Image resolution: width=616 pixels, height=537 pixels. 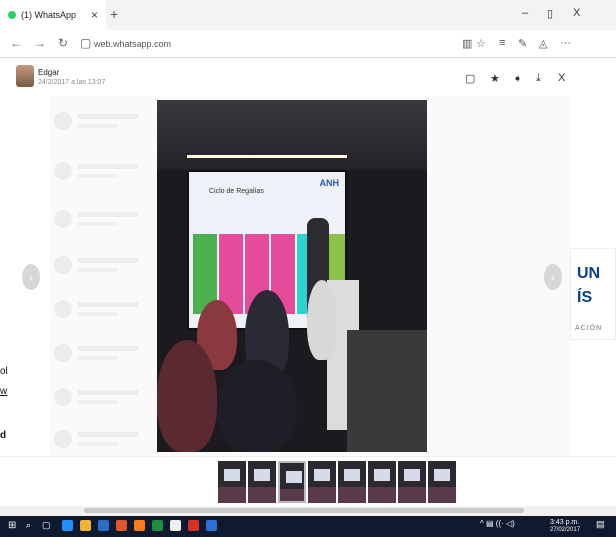 I want to click on back-icon: ←, so click(x=16, y=43).